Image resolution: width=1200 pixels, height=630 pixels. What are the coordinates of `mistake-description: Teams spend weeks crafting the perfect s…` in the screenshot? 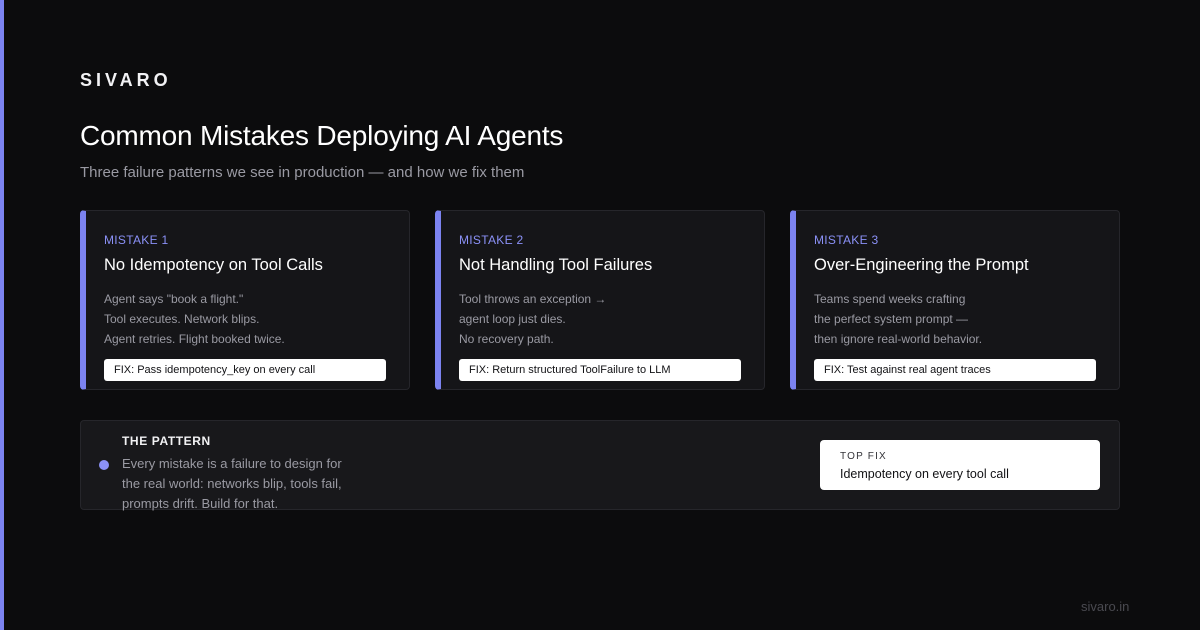 It's located at (898, 319).